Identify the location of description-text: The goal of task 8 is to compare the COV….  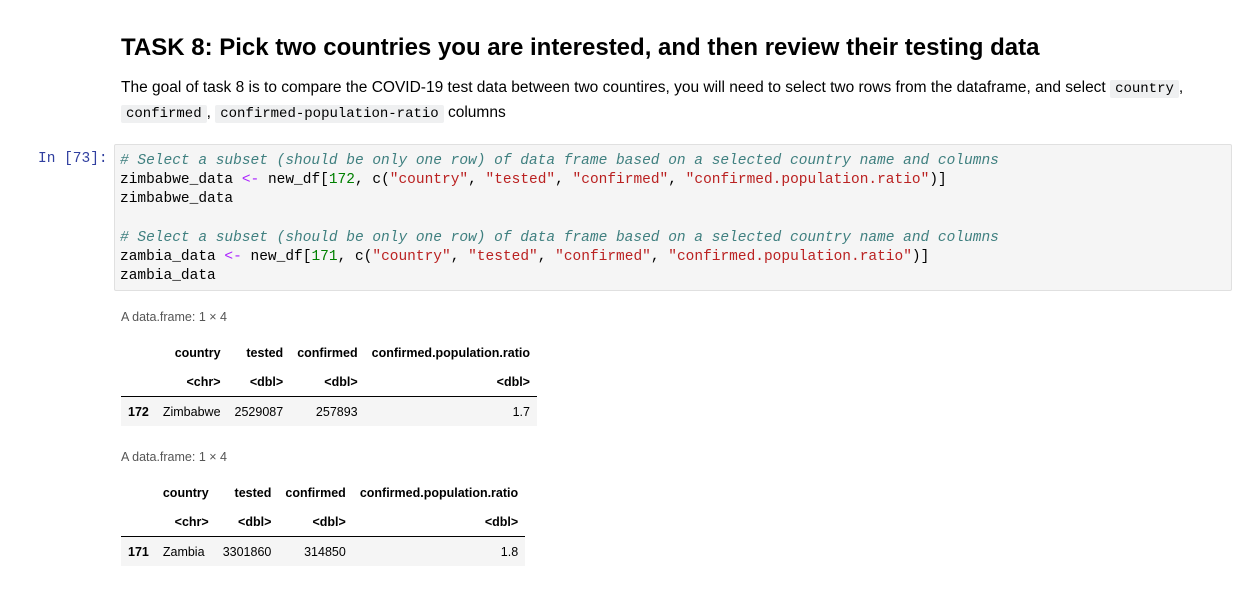
(616, 87).